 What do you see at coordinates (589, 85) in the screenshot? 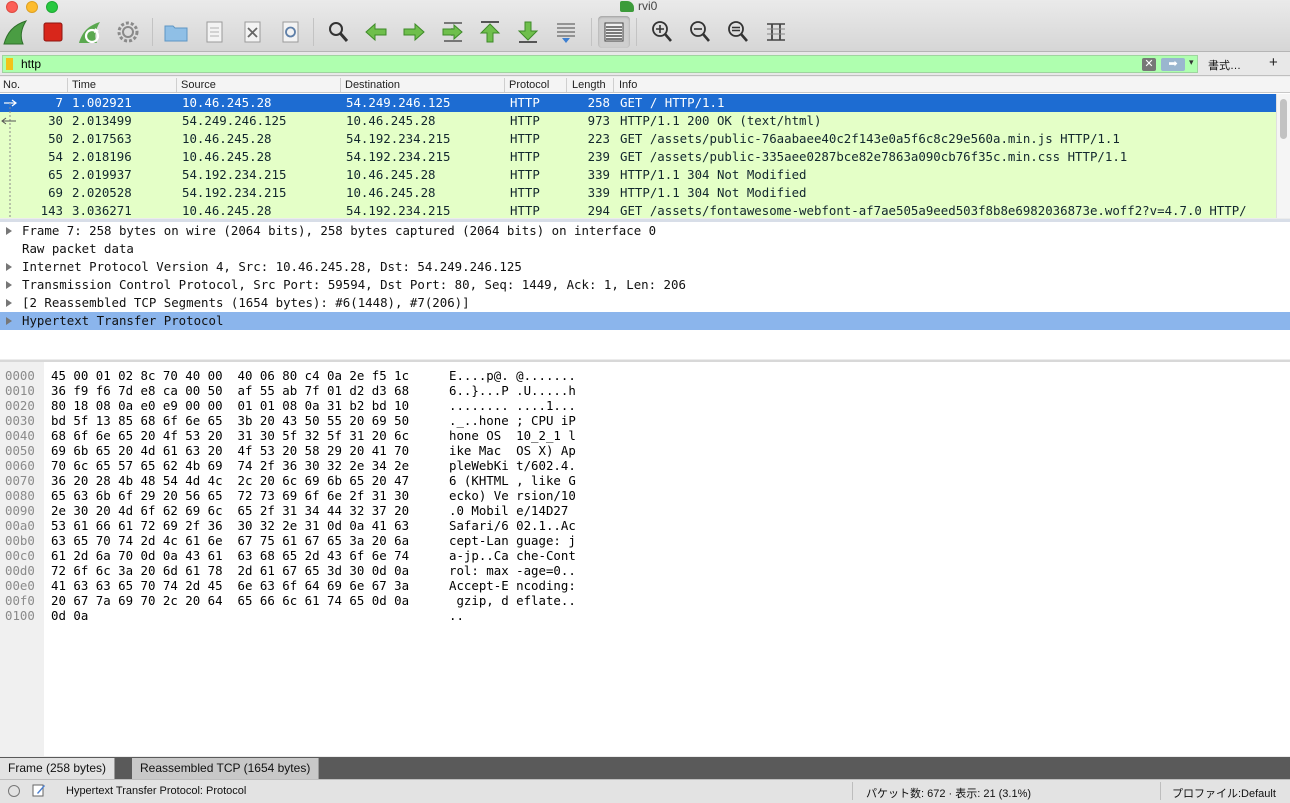
I see `column-header-length: Length` at bounding box center [589, 85].